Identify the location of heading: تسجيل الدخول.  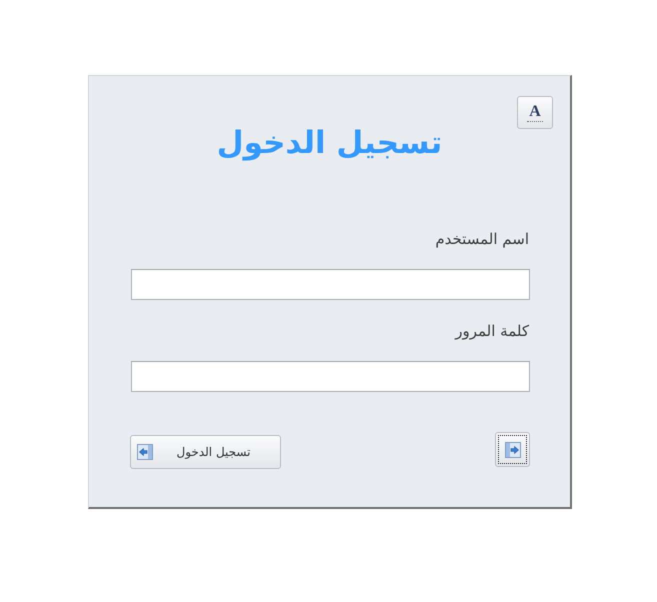
(329, 143).